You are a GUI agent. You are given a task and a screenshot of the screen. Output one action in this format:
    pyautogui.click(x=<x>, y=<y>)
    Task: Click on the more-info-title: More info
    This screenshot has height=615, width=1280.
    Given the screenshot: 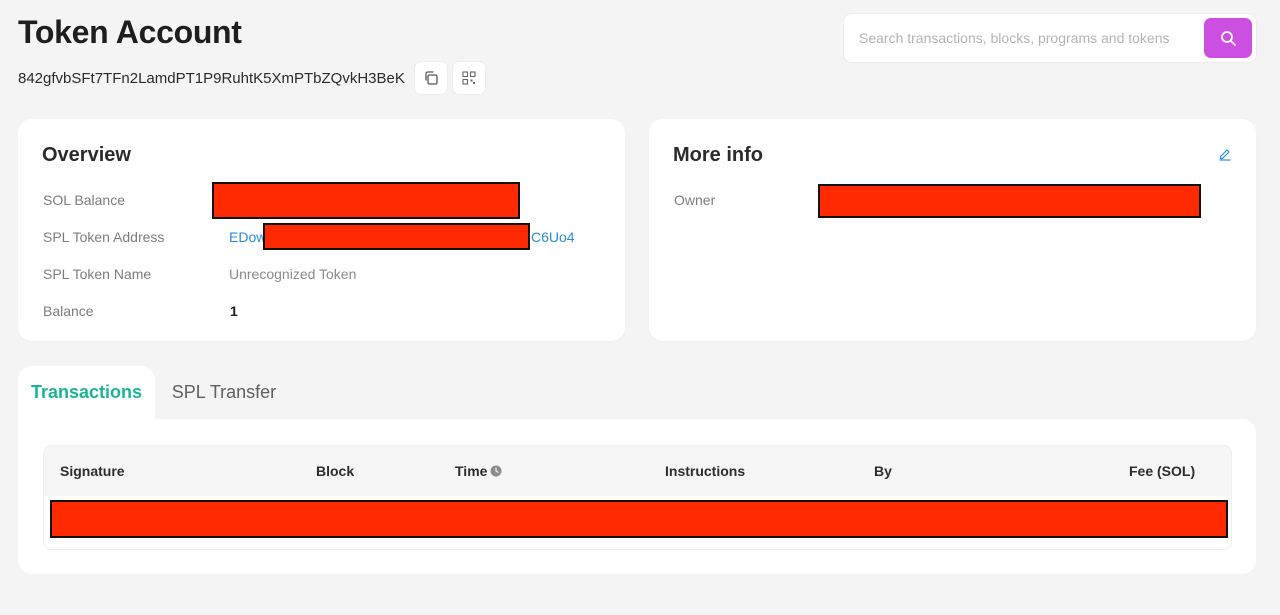 What is the action you would take?
    pyautogui.click(x=718, y=155)
    